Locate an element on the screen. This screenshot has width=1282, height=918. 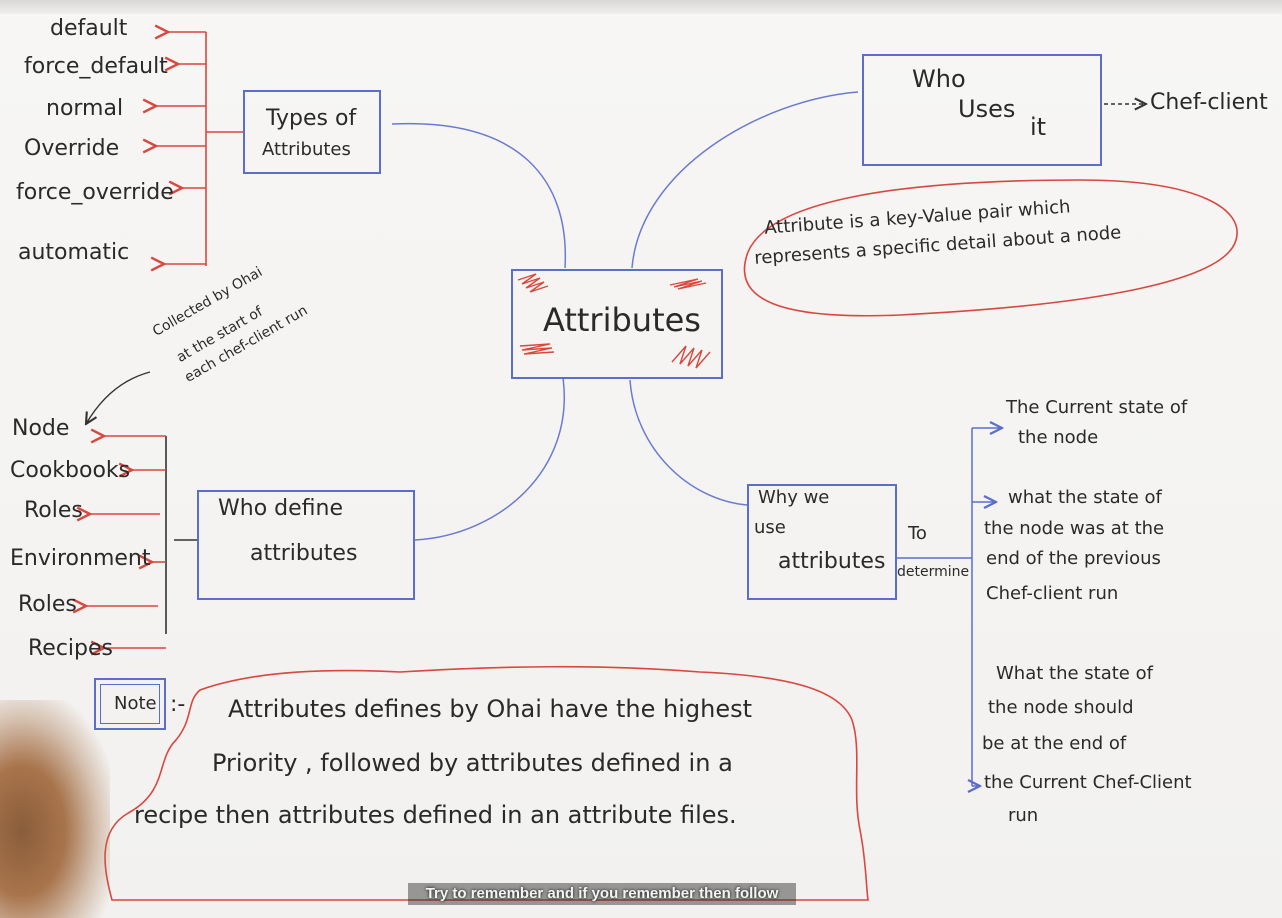
reason3-line1: What the state of is located at coordinates (1074, 673).